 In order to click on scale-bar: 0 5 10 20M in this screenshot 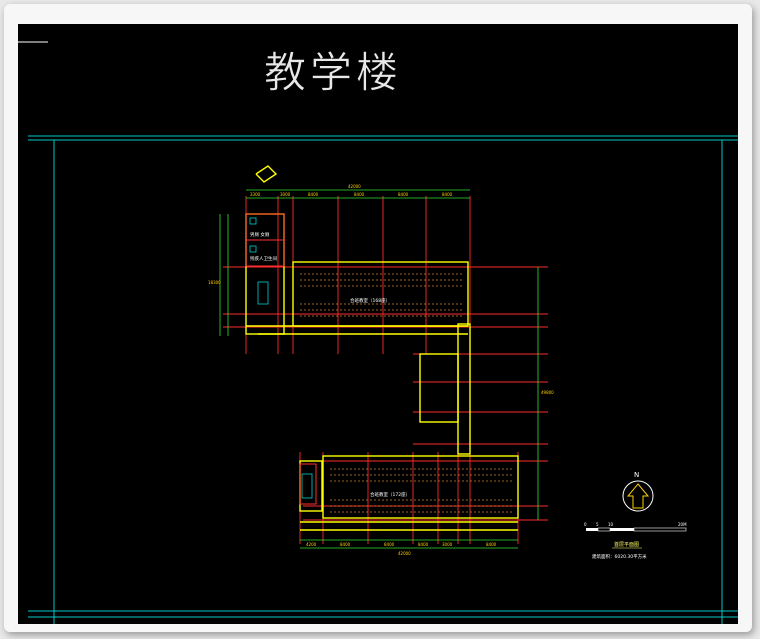, I will do `click(635, 527)`.